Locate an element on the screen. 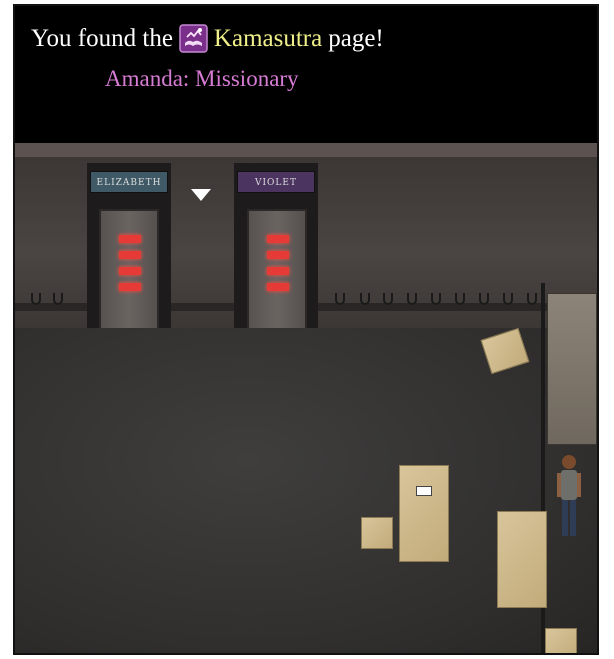  item-name: Kamasutra is located at coordinates (268, 38).